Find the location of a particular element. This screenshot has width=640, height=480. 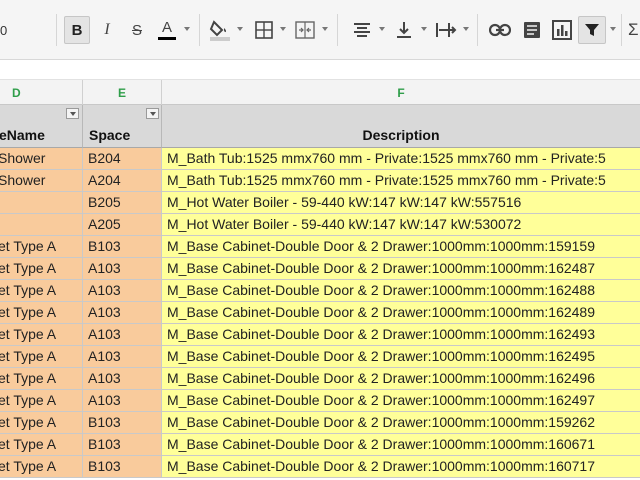

functions-button: Σ is located at coordinates (634, 30).